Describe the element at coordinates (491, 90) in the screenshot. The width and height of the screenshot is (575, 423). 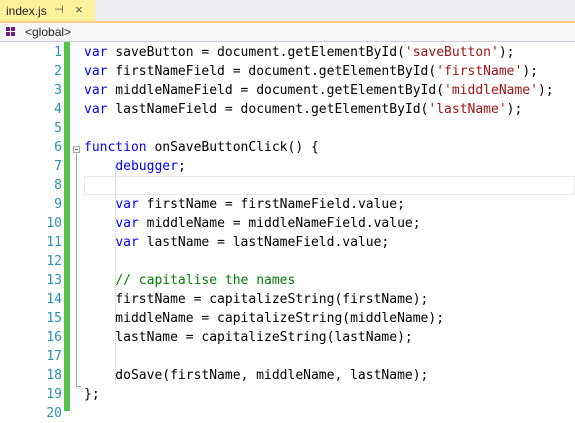
I see `code-token: 'middleName'` at that location.